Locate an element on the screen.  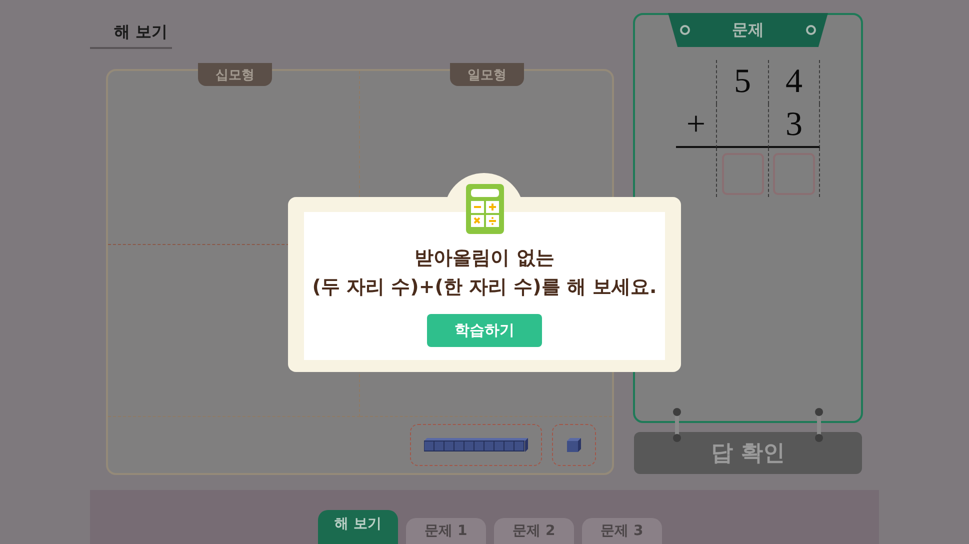
tab: 문제 3 is located at coordinates (622, 531).